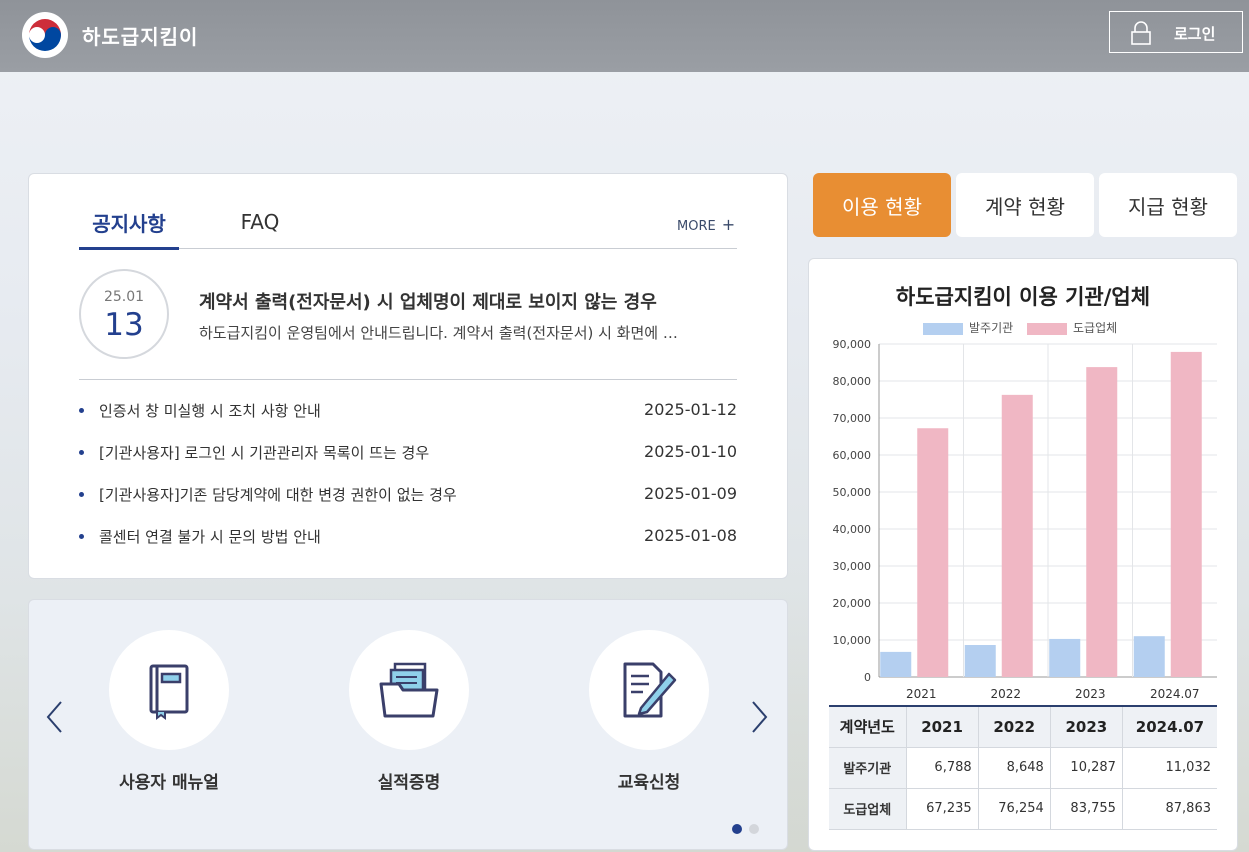 The width and height of the screenshot is (1249, 852). What do you see at coordinates (1014, 768) in the screenshot?
I see `table-cell: 8,648` at bounding box center [1014, 768].